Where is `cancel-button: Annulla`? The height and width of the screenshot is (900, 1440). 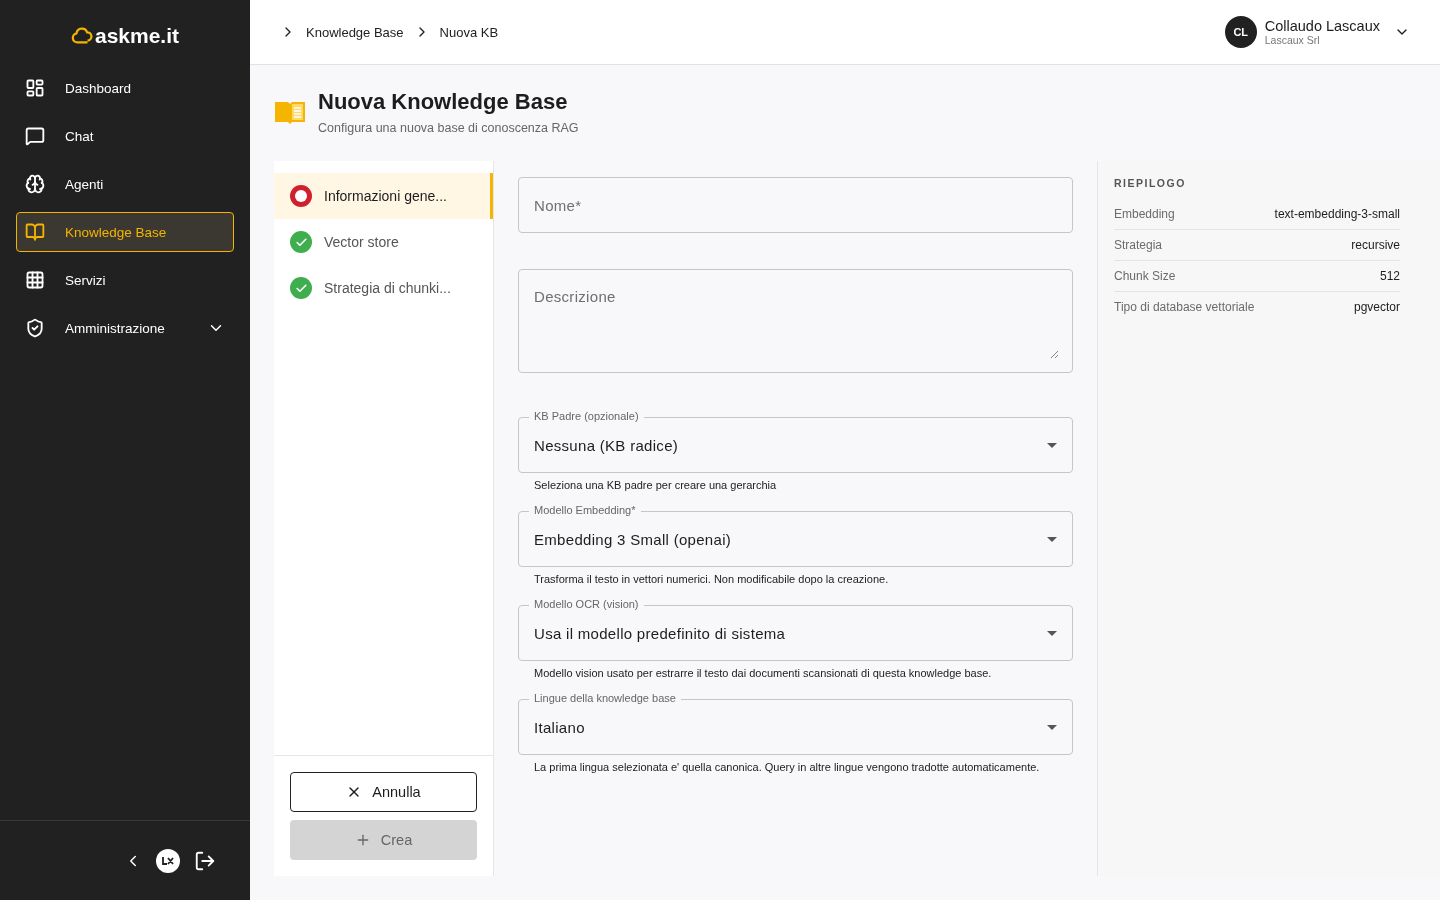
cancel-button: Annulla is located at coordinates (383, 792).